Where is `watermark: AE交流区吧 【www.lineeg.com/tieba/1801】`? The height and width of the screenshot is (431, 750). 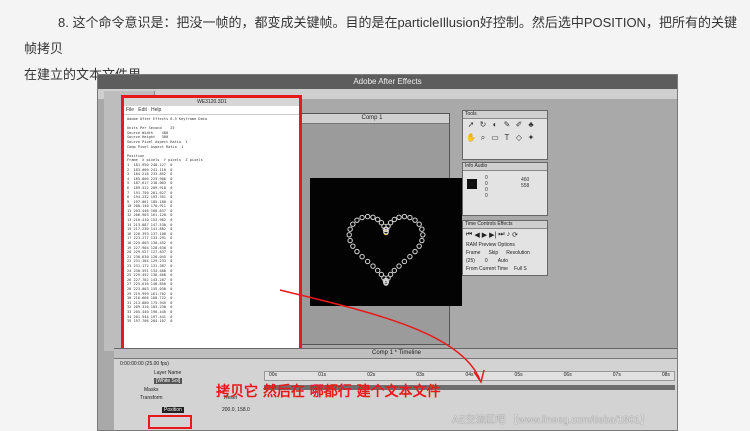
watermark: AE交流区吧 【www.lineeg.com/tieba/1801】 is located at coordinates (551, 420).